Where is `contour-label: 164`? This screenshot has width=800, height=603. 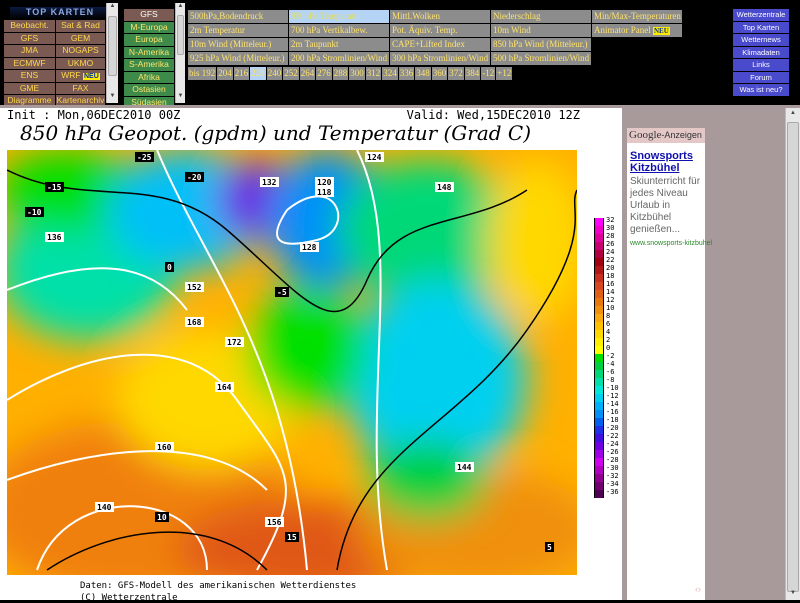
contour-label: 164 is located at coordinates (224, 387).